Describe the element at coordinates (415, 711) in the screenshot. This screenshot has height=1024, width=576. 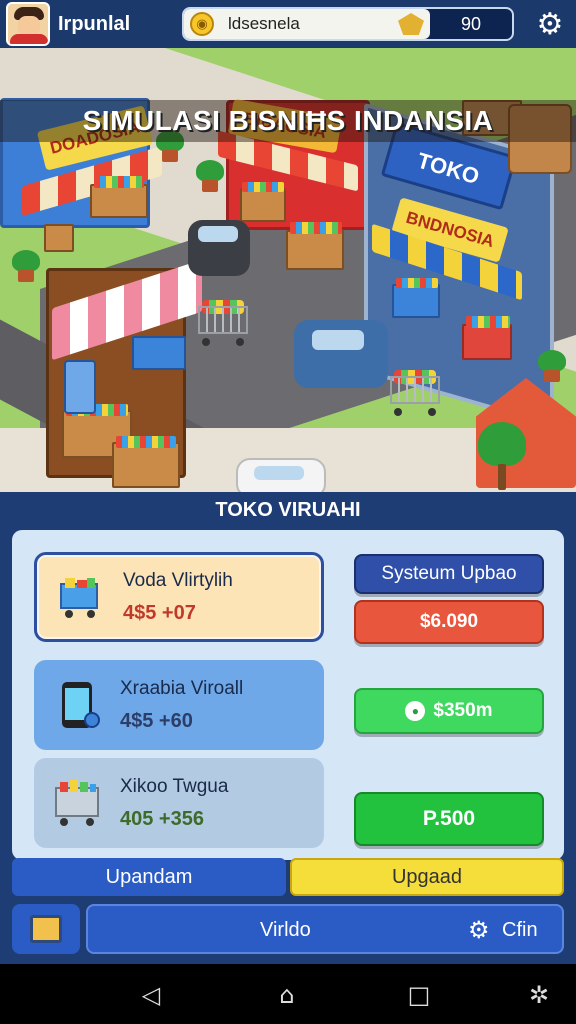
I see `coin-circle-icon: ●` at that location.